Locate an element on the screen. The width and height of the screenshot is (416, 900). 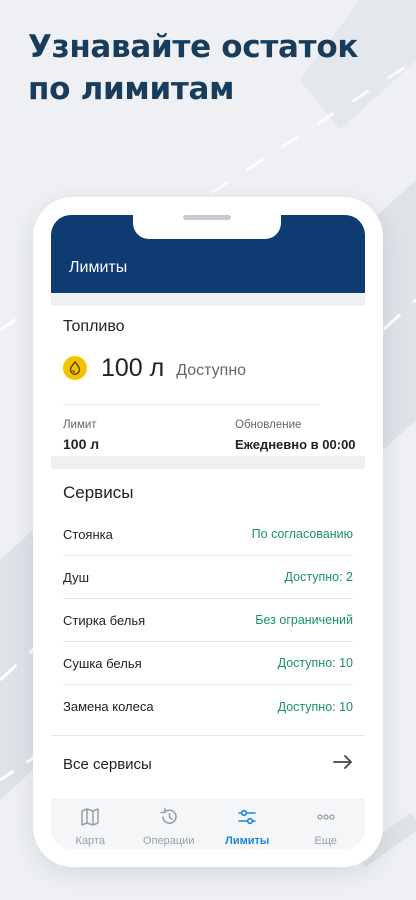
sliders-icon is located at coordinates (247, 819).